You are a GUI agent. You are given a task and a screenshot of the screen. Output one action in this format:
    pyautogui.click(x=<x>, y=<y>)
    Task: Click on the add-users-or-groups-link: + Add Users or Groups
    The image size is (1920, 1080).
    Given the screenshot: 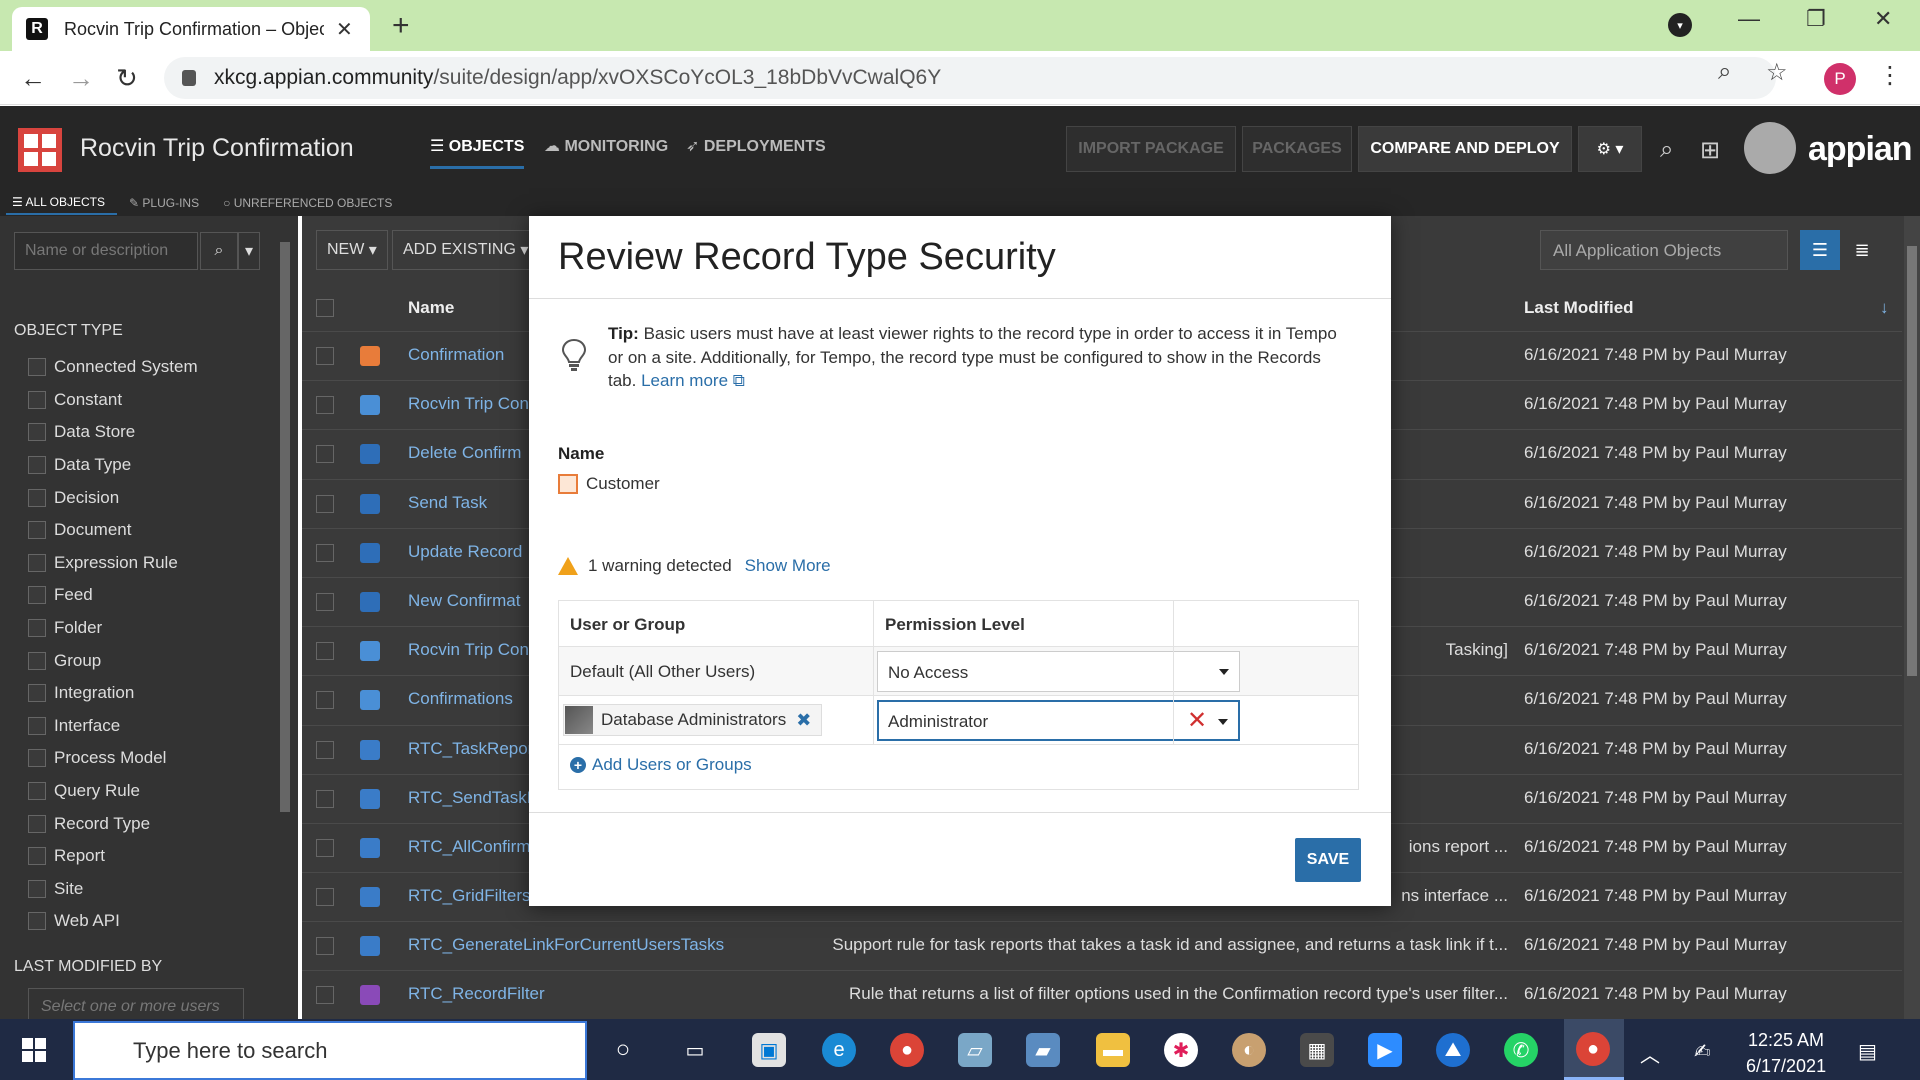 What is the action you would take?
    pyautogui.click(x=661, y=765)
    